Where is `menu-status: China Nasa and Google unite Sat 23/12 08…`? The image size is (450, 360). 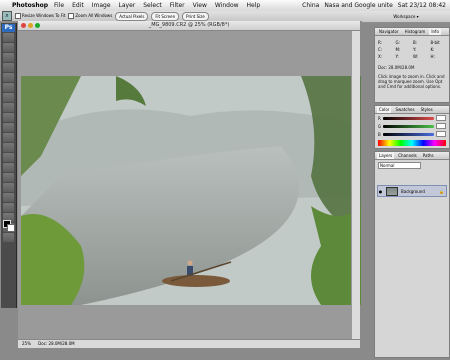
menu-status: China Nasa and Google unite Sat 23/12 08… is located at coordinates (376, 5).